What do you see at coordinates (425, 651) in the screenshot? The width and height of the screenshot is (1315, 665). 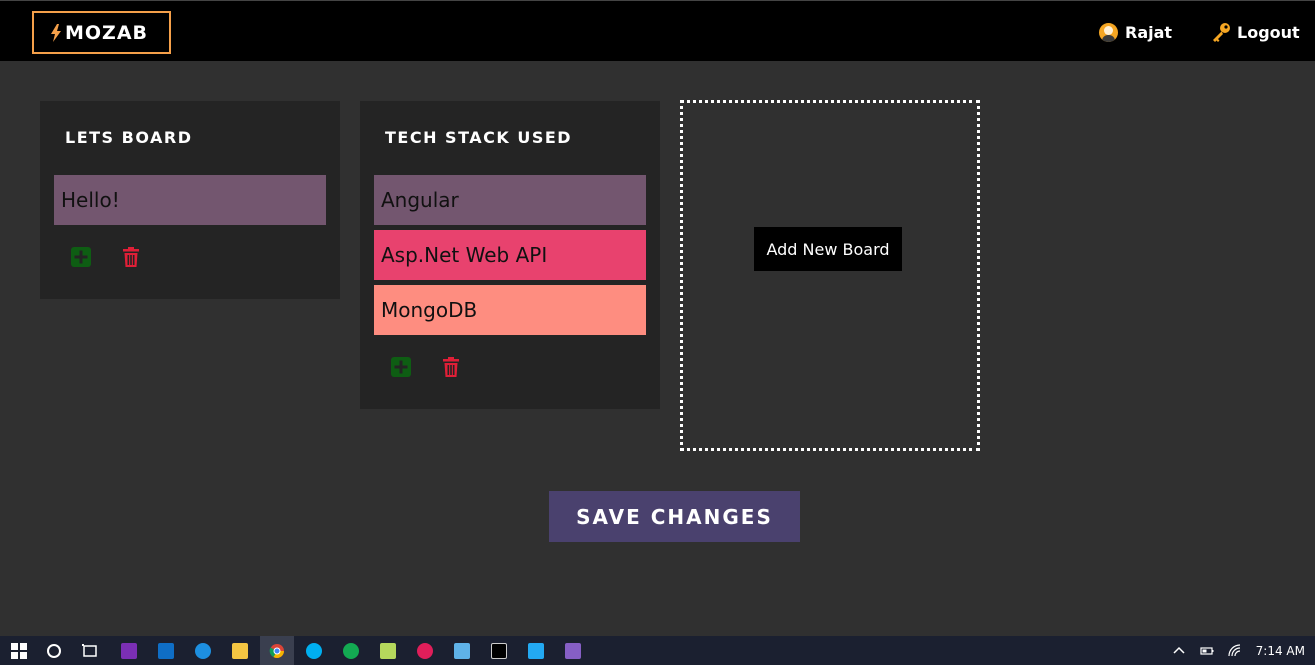 I see `slack-icon` at bounding box center [425, 651].